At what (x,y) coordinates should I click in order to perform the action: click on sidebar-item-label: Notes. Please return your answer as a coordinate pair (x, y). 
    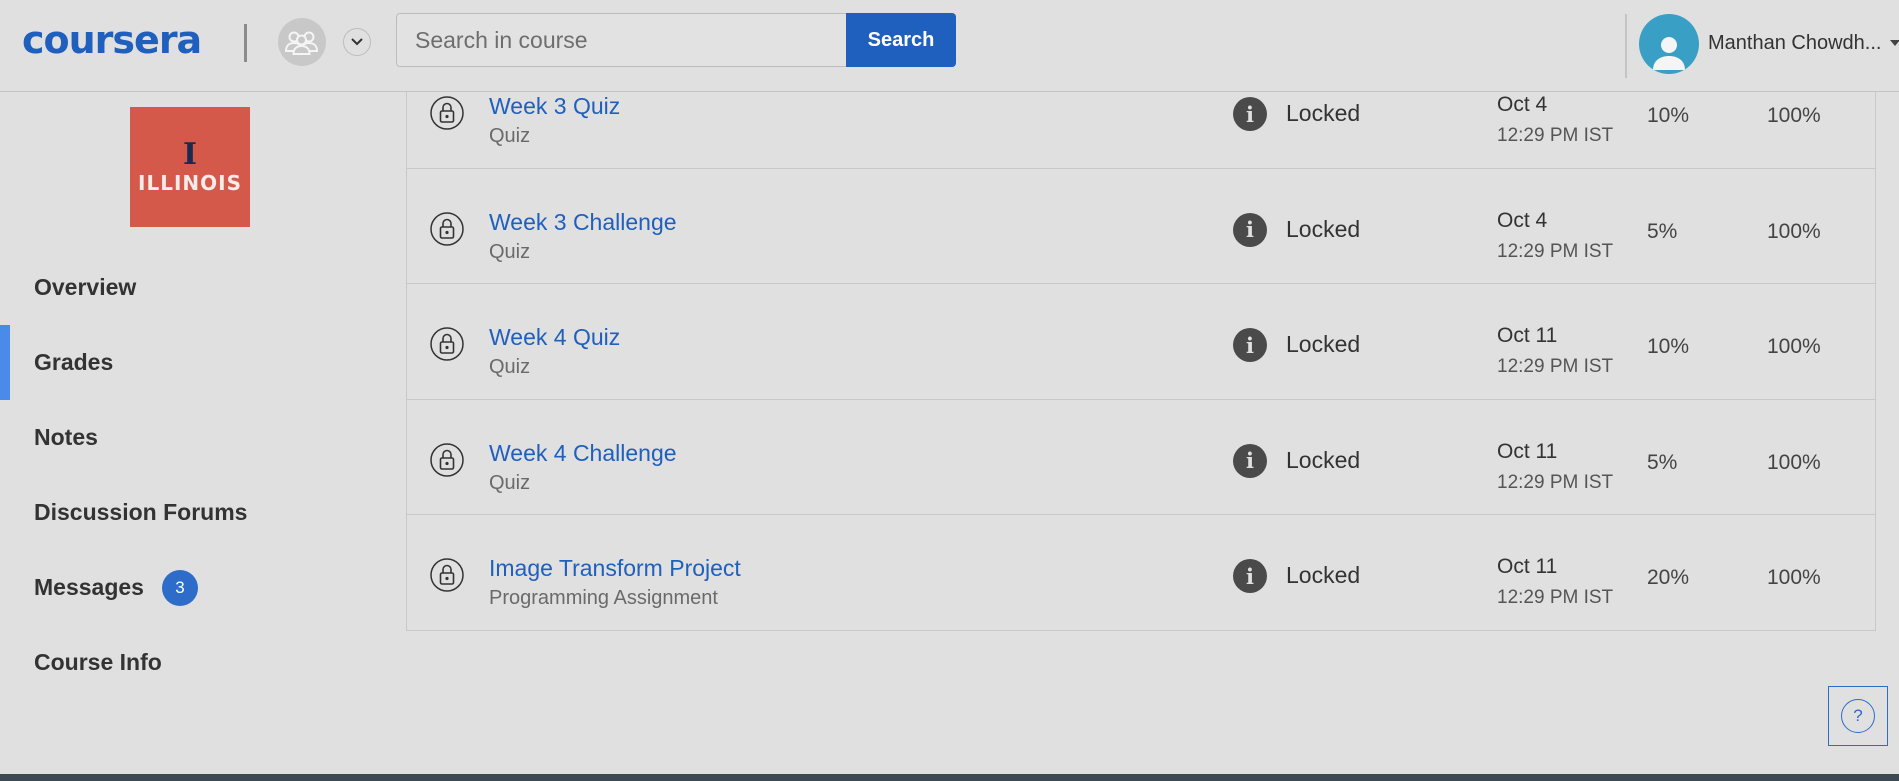
    Looking at the image, I should click on (66, 437).